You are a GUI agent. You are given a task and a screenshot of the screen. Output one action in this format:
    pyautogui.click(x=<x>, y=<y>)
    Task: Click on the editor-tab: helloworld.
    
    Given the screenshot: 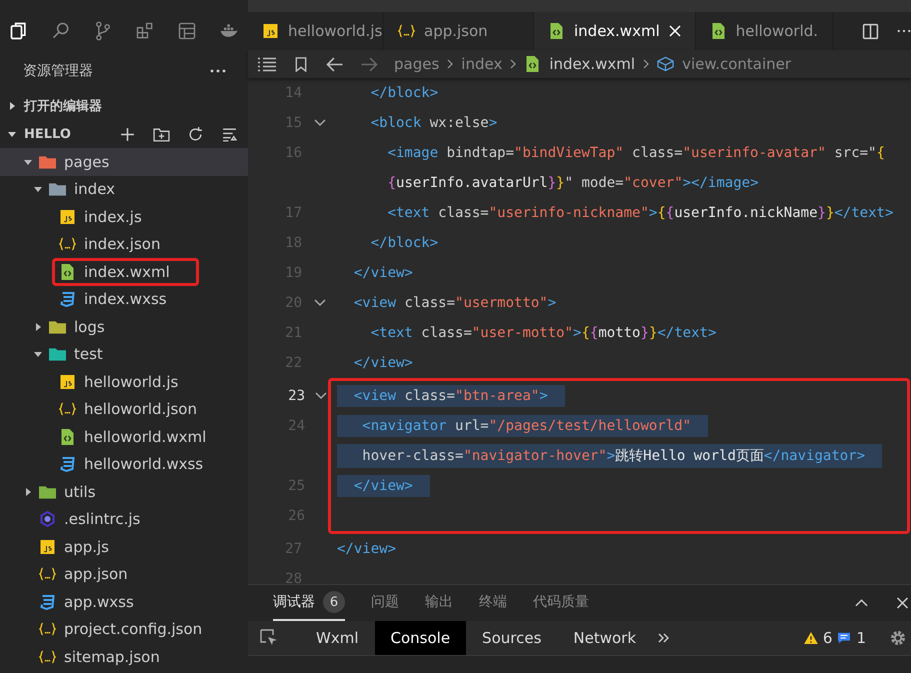 What is the action you would take?
    pyautogui.click(x=765, y=31)
    